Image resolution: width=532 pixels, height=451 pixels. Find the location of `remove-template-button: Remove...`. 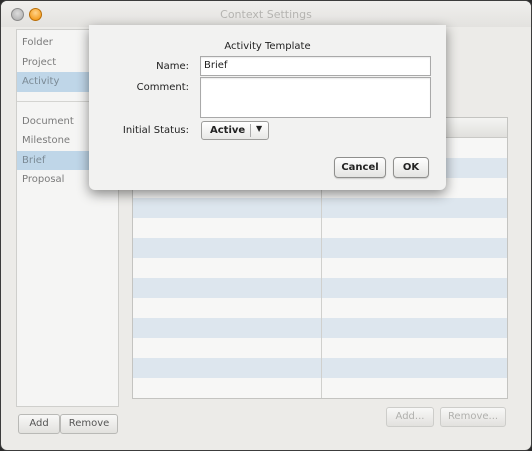

remove-template-button: Remove... is located at coordinates (473, 417).